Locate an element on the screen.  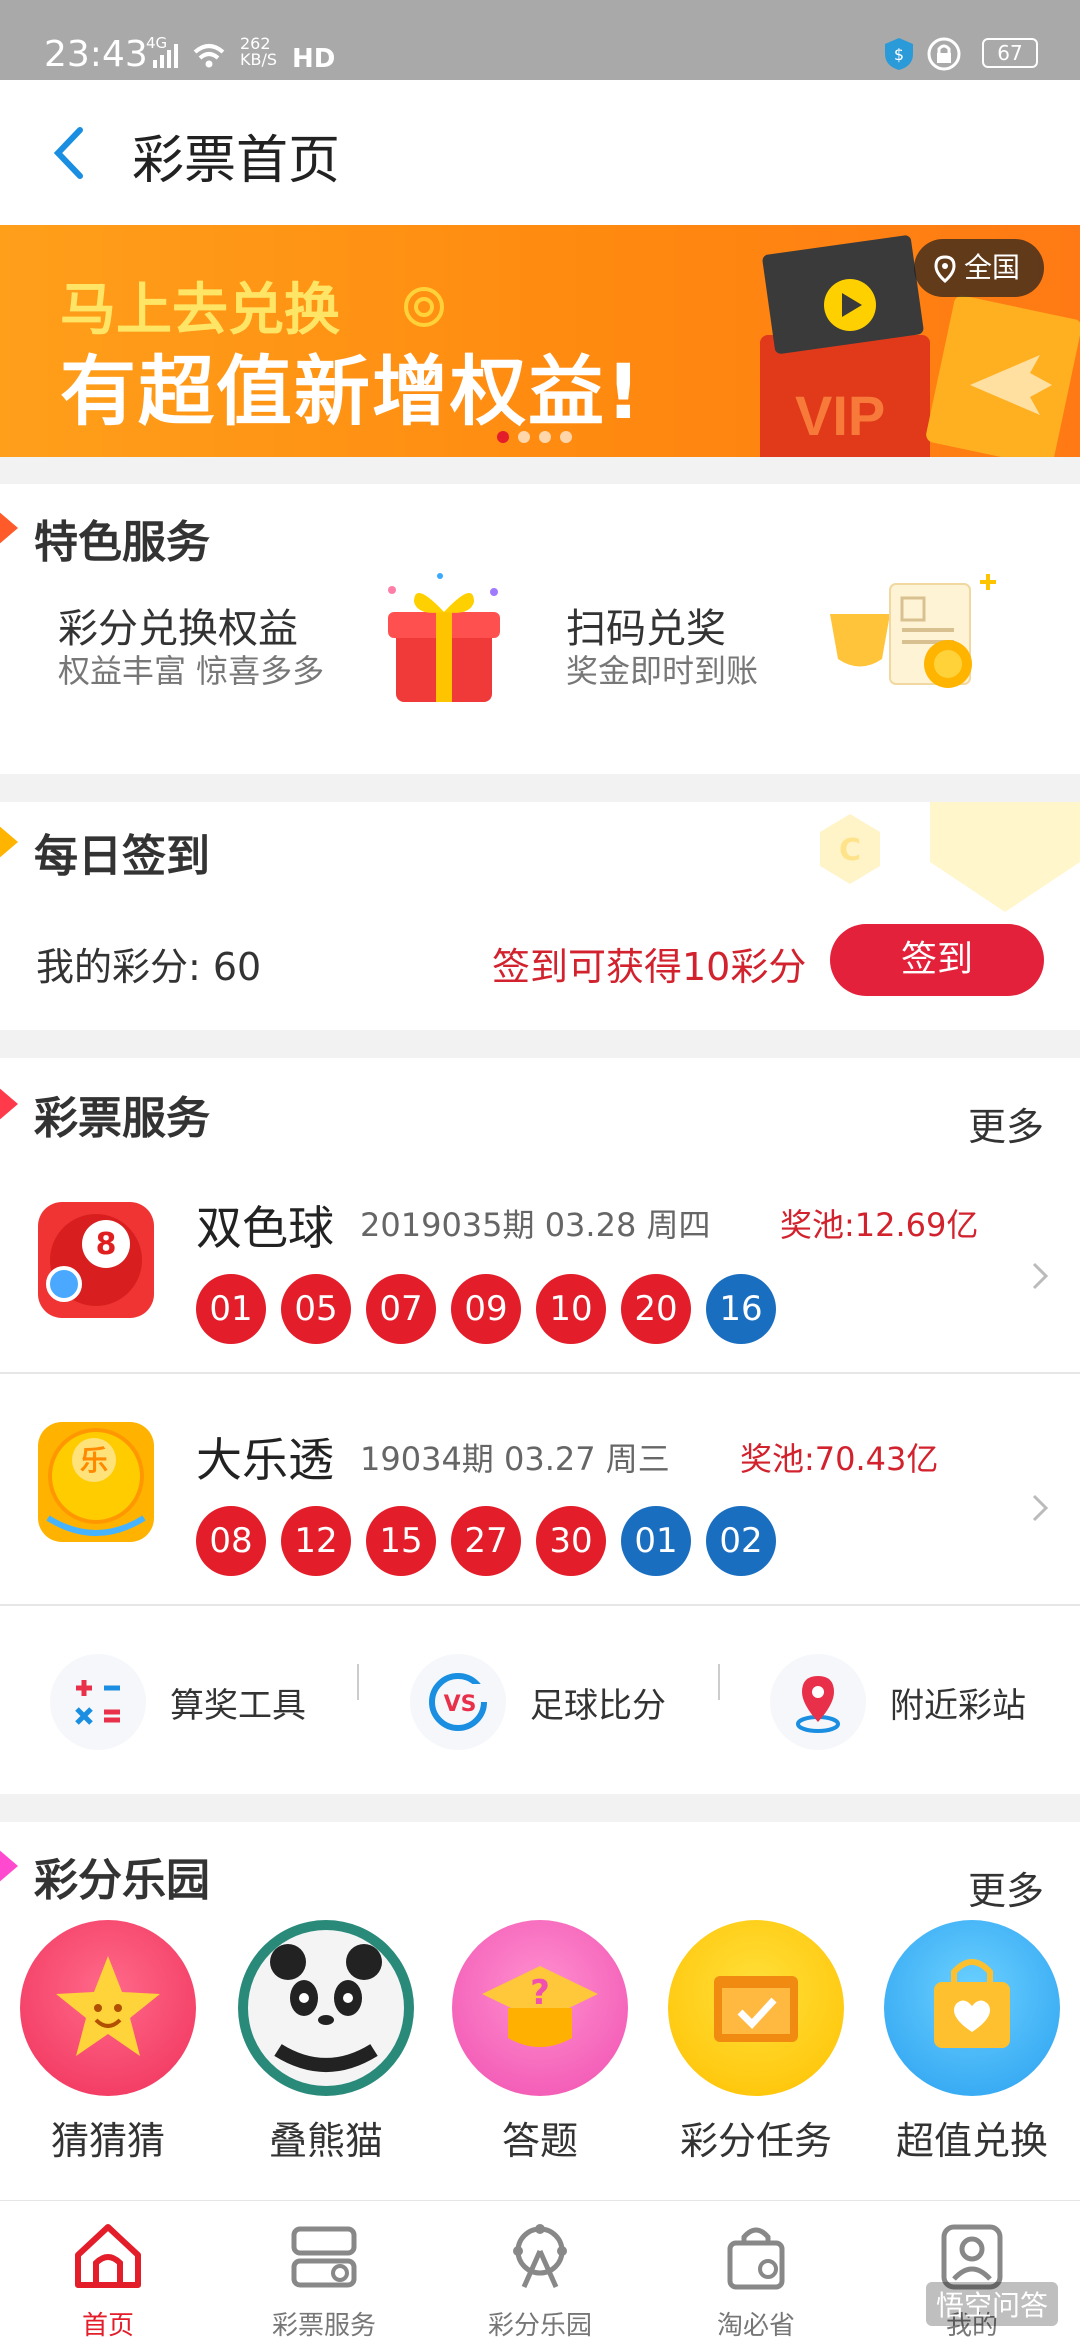
park-item-label: 猜猜猜 is located at coordinates (107, 2141).